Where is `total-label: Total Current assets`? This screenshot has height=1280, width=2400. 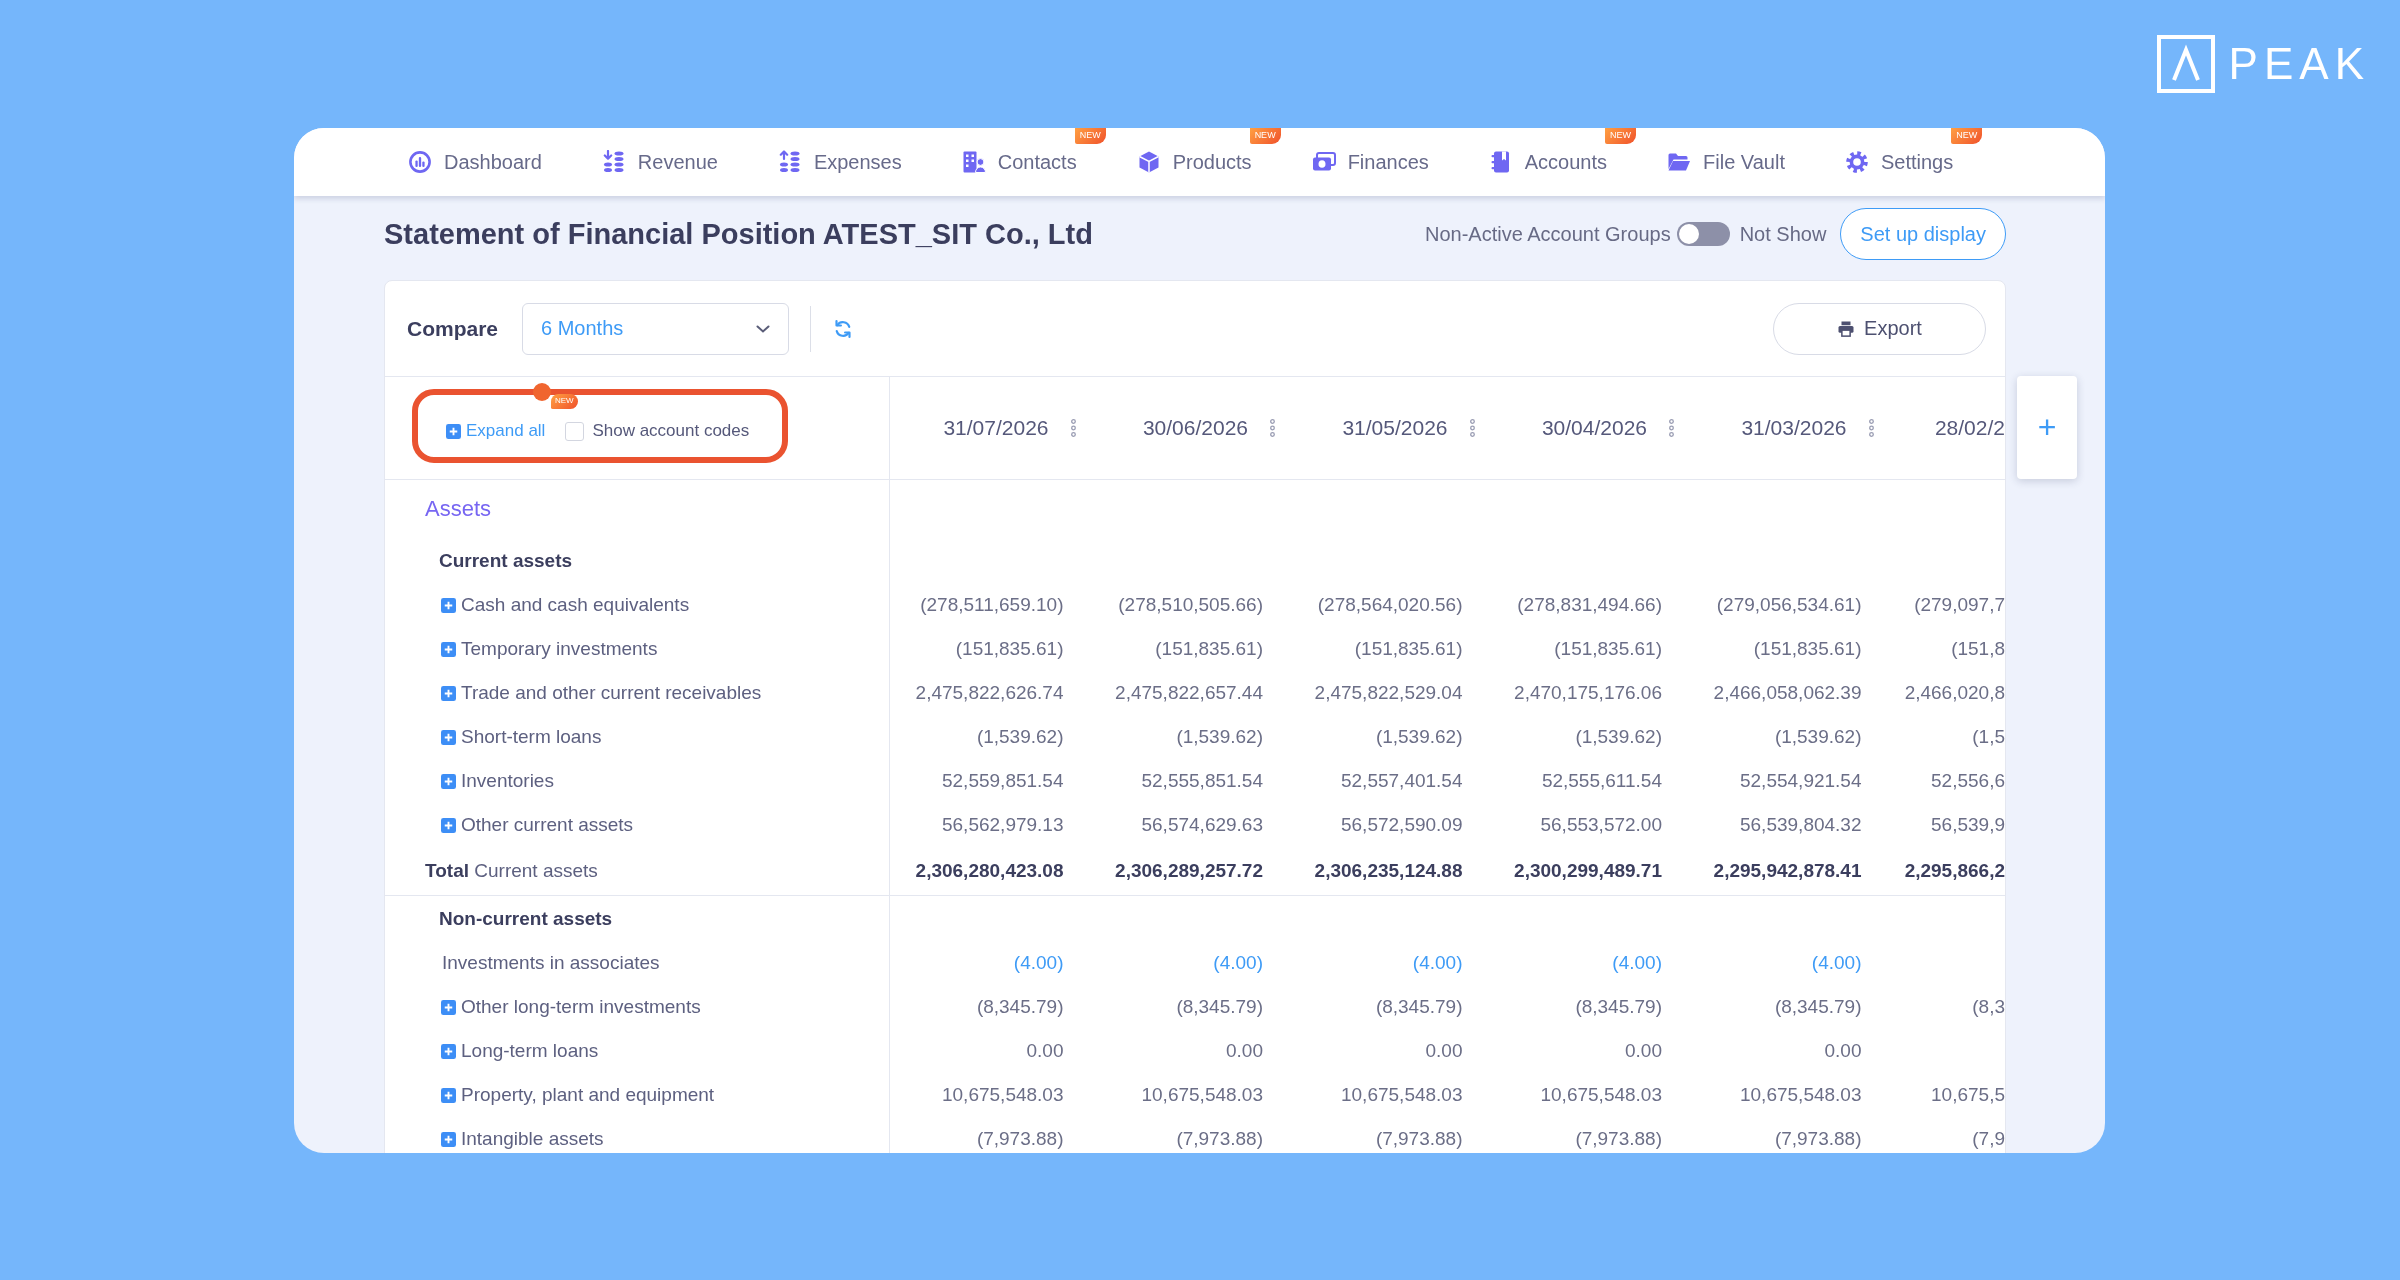
total-label: Total Current assets is located at coordinates (511, 871).